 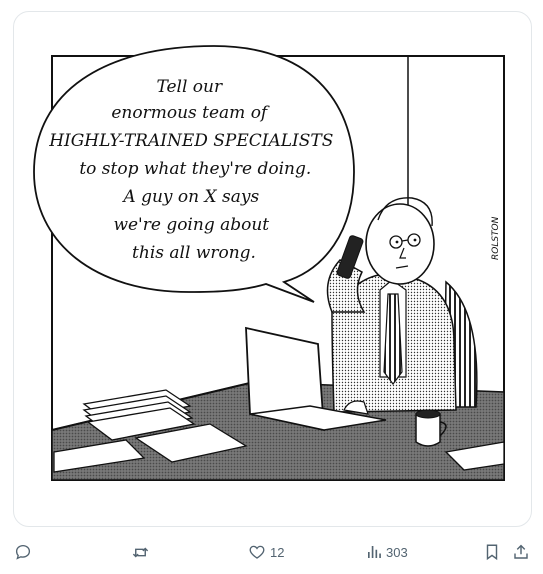 I want to click on views-button: 303, so click(x=387, y=552).